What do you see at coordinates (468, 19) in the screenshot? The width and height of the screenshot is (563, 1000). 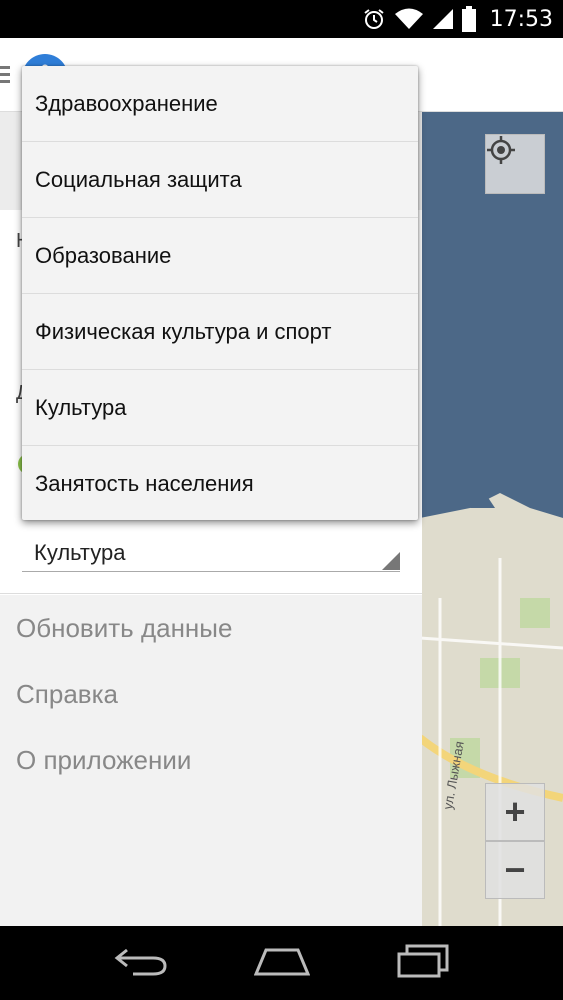 I see `battery-icon` at bounding box center [468, 19].